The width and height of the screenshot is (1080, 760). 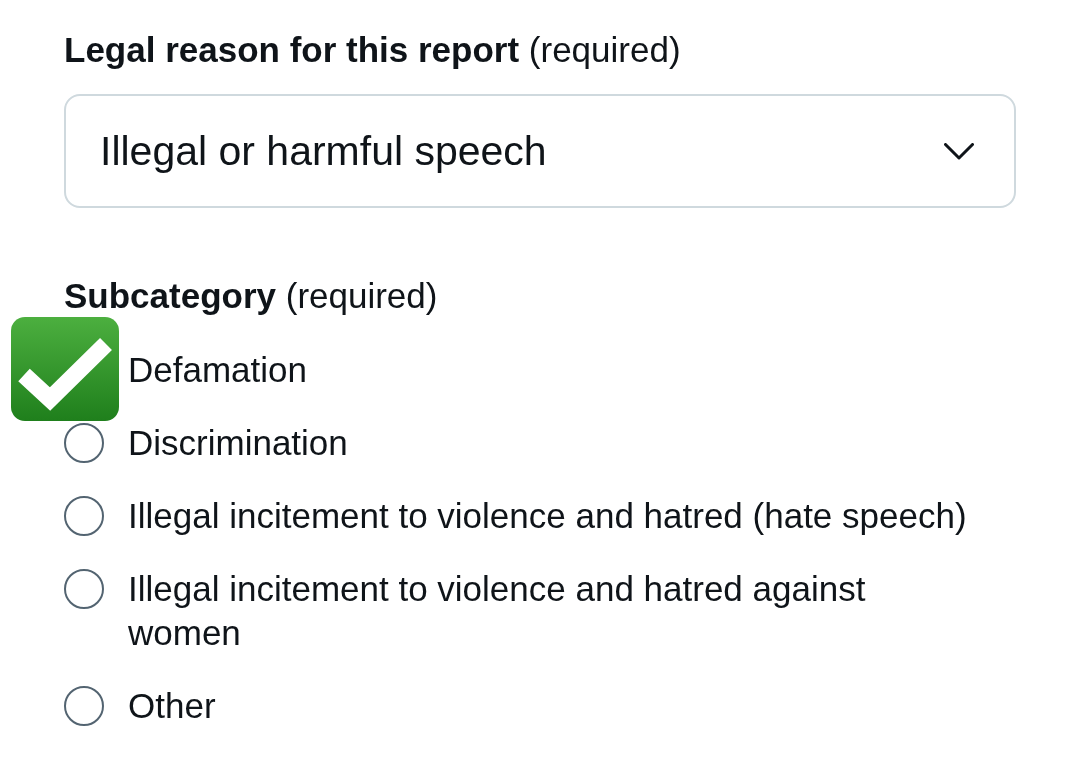 What do you see at coordinates (959, 151) in the screenshot?
I see `chevron-down-icon` at bounding box center [959, 151].